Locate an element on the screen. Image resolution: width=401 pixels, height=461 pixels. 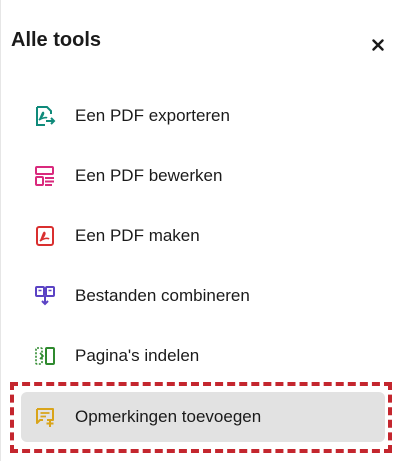
tool-organize-pages: Pagina's indelen is located at coordinates (203, 356).